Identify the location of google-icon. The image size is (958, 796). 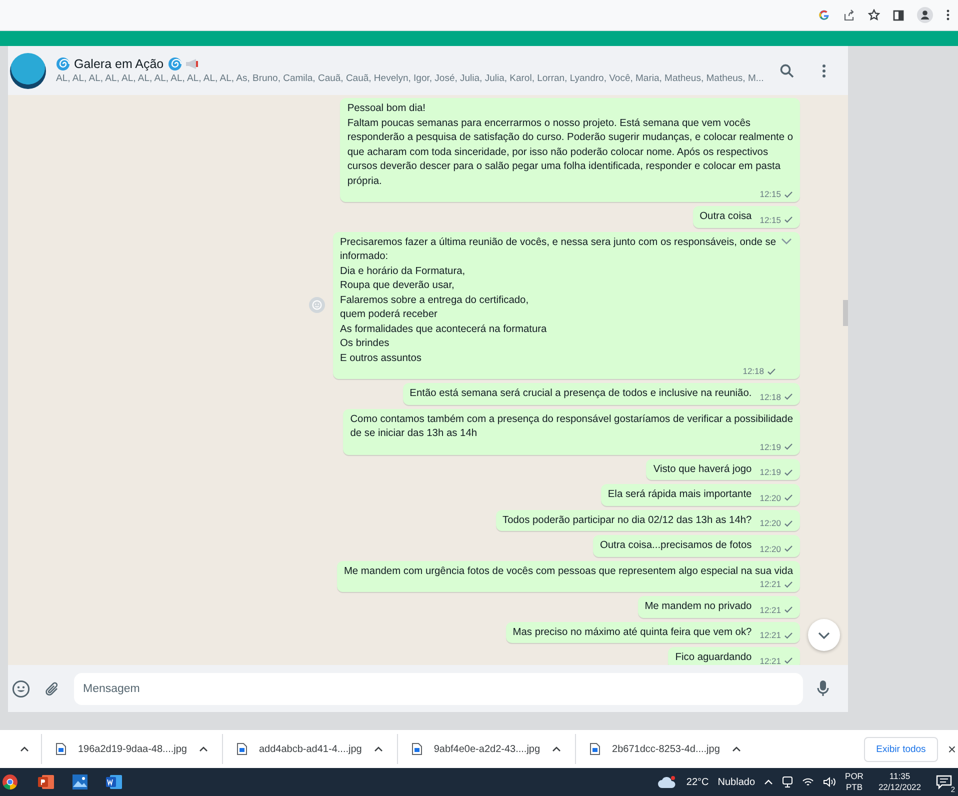
(824, 15).